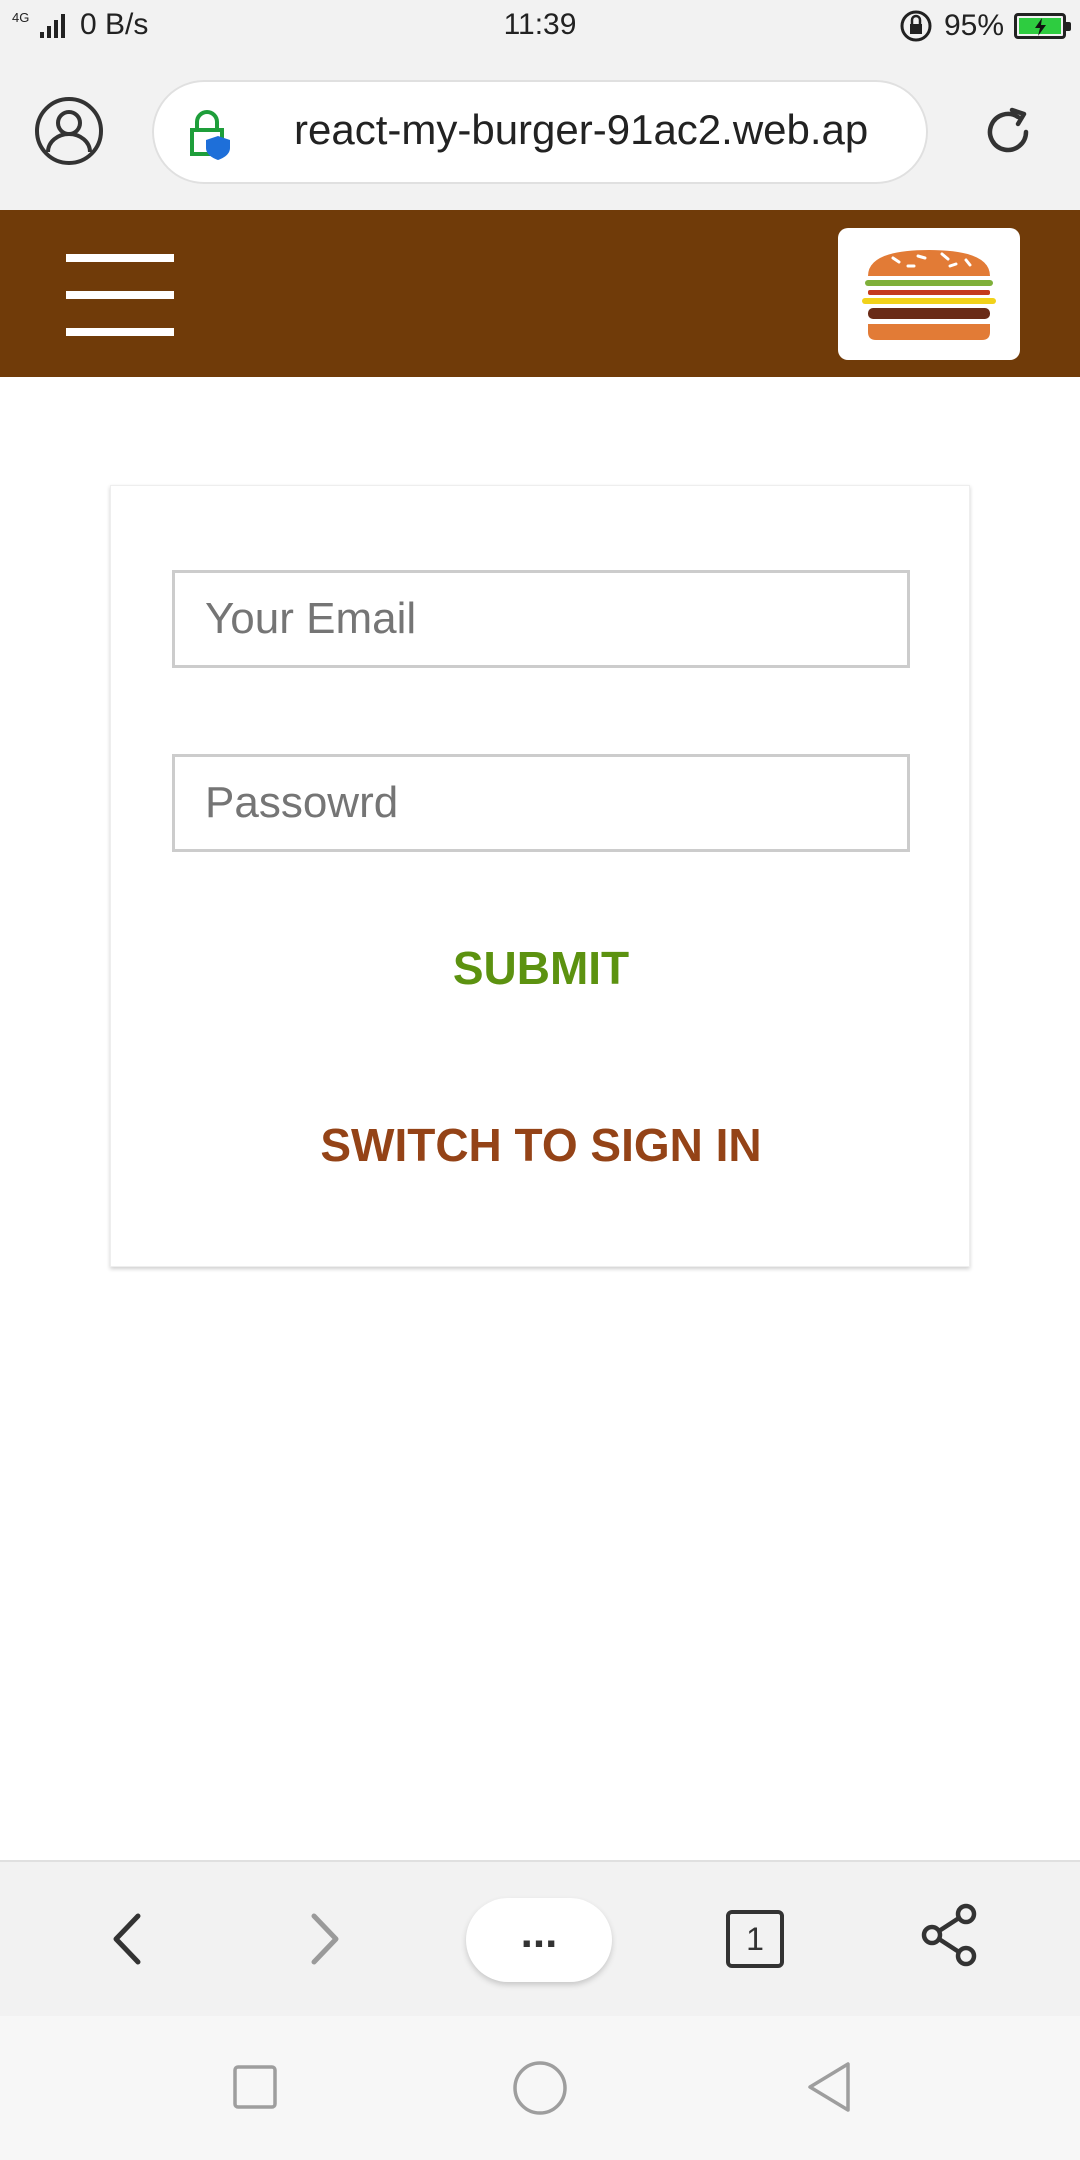  Describe the element at coordinates (540, 28) in the screenshot. I see `status-bar: 4G 0 B/s 11:39 95%` at that location.